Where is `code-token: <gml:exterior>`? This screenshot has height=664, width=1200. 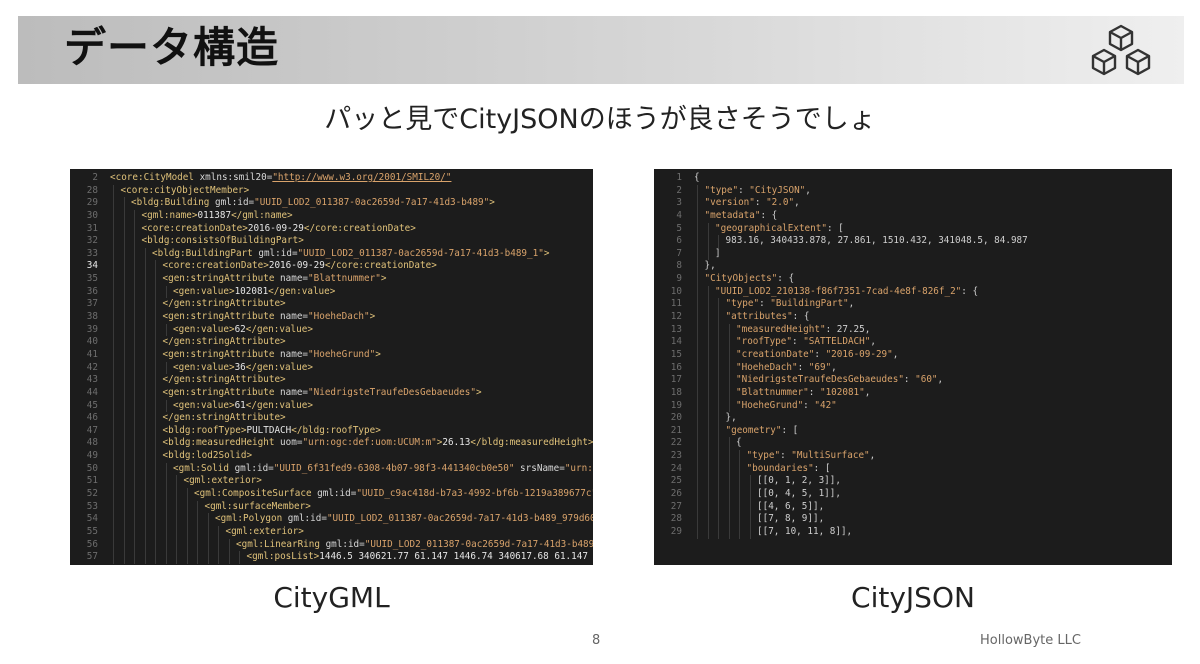 code-token: <gml:exterior> is located at coordinates (264, 531).